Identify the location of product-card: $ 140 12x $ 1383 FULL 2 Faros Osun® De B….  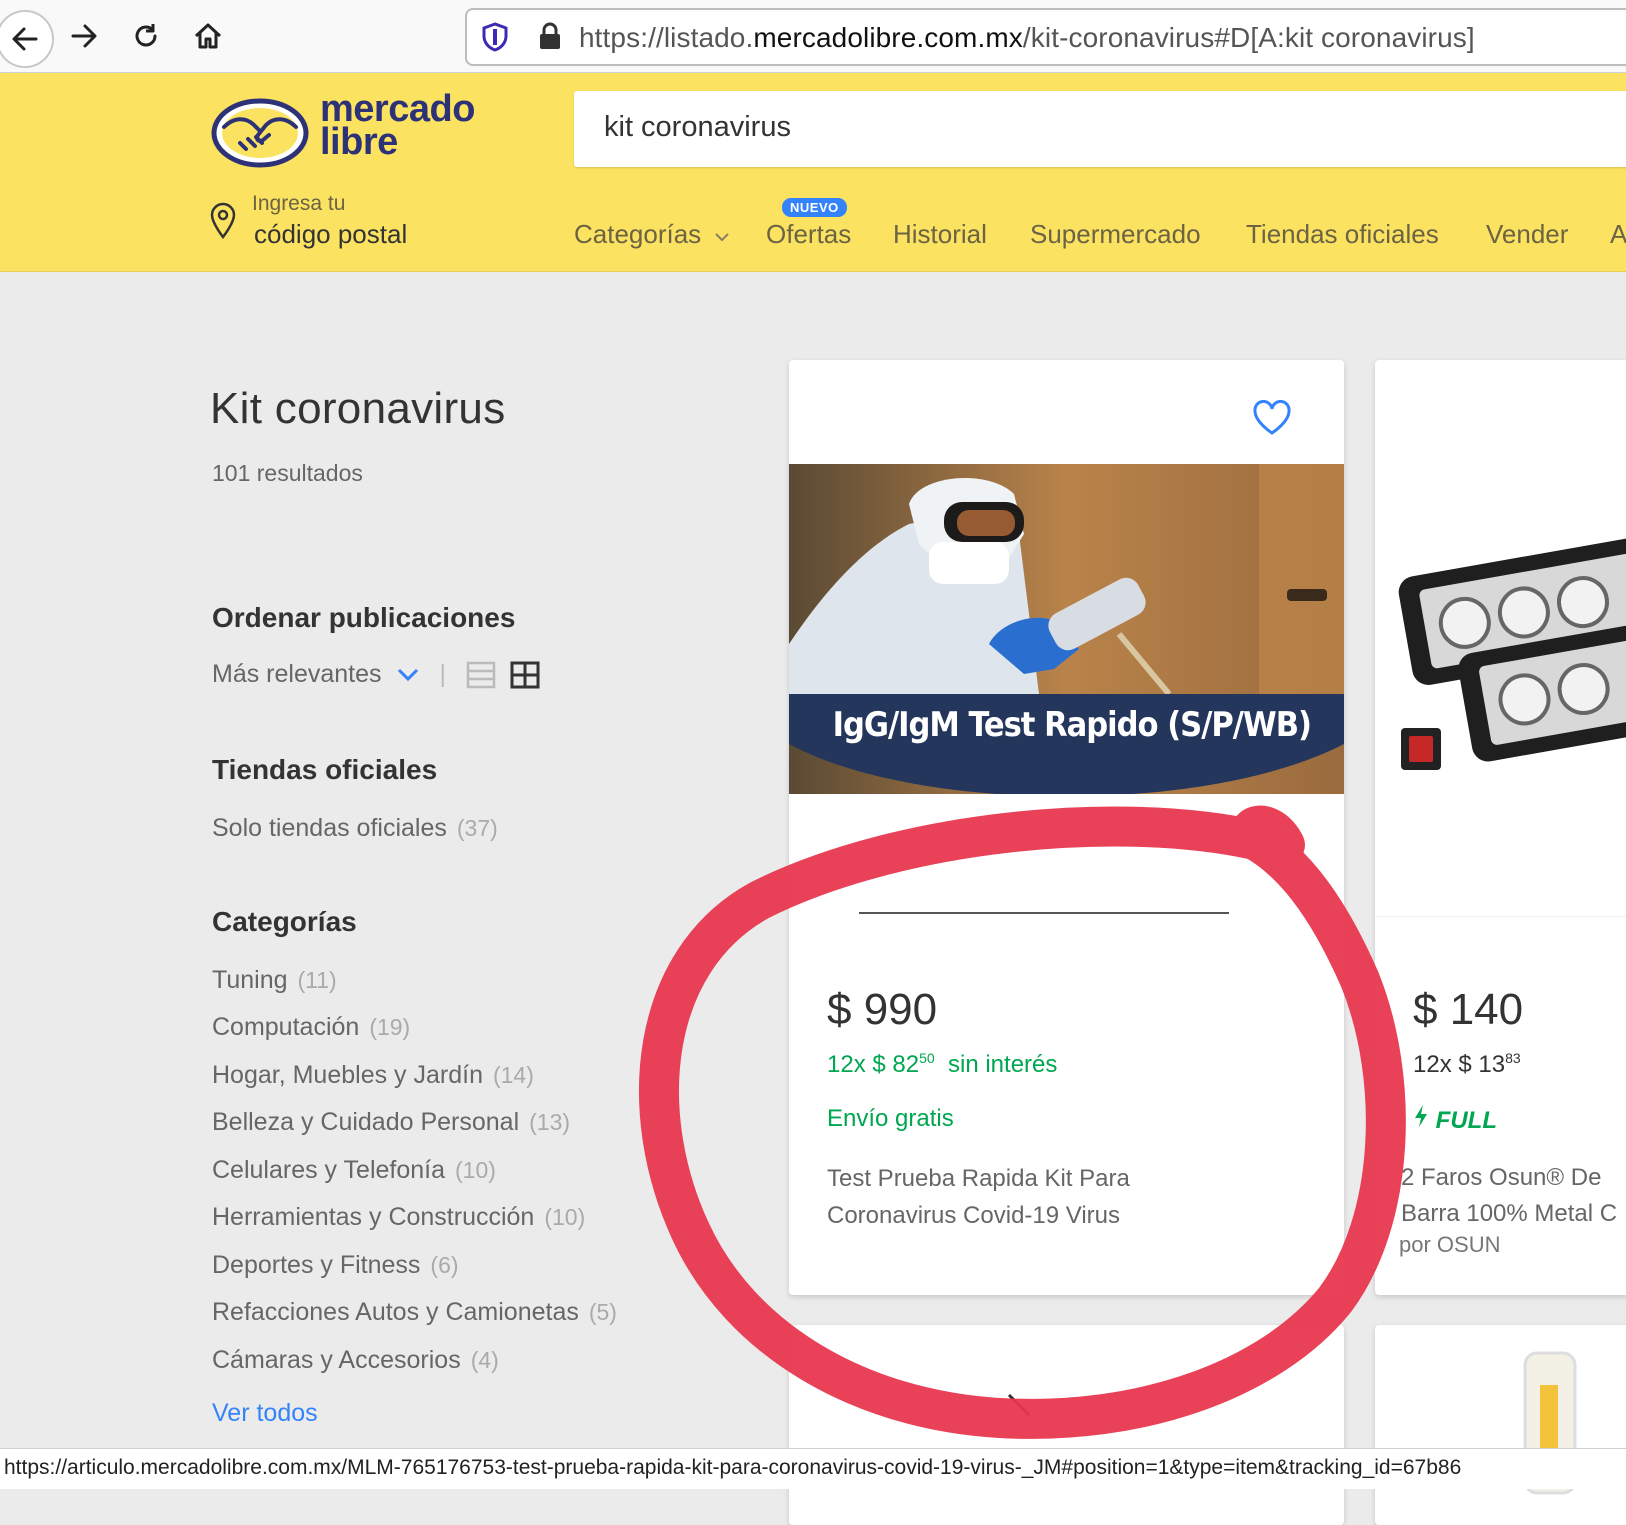
(1500, 827).